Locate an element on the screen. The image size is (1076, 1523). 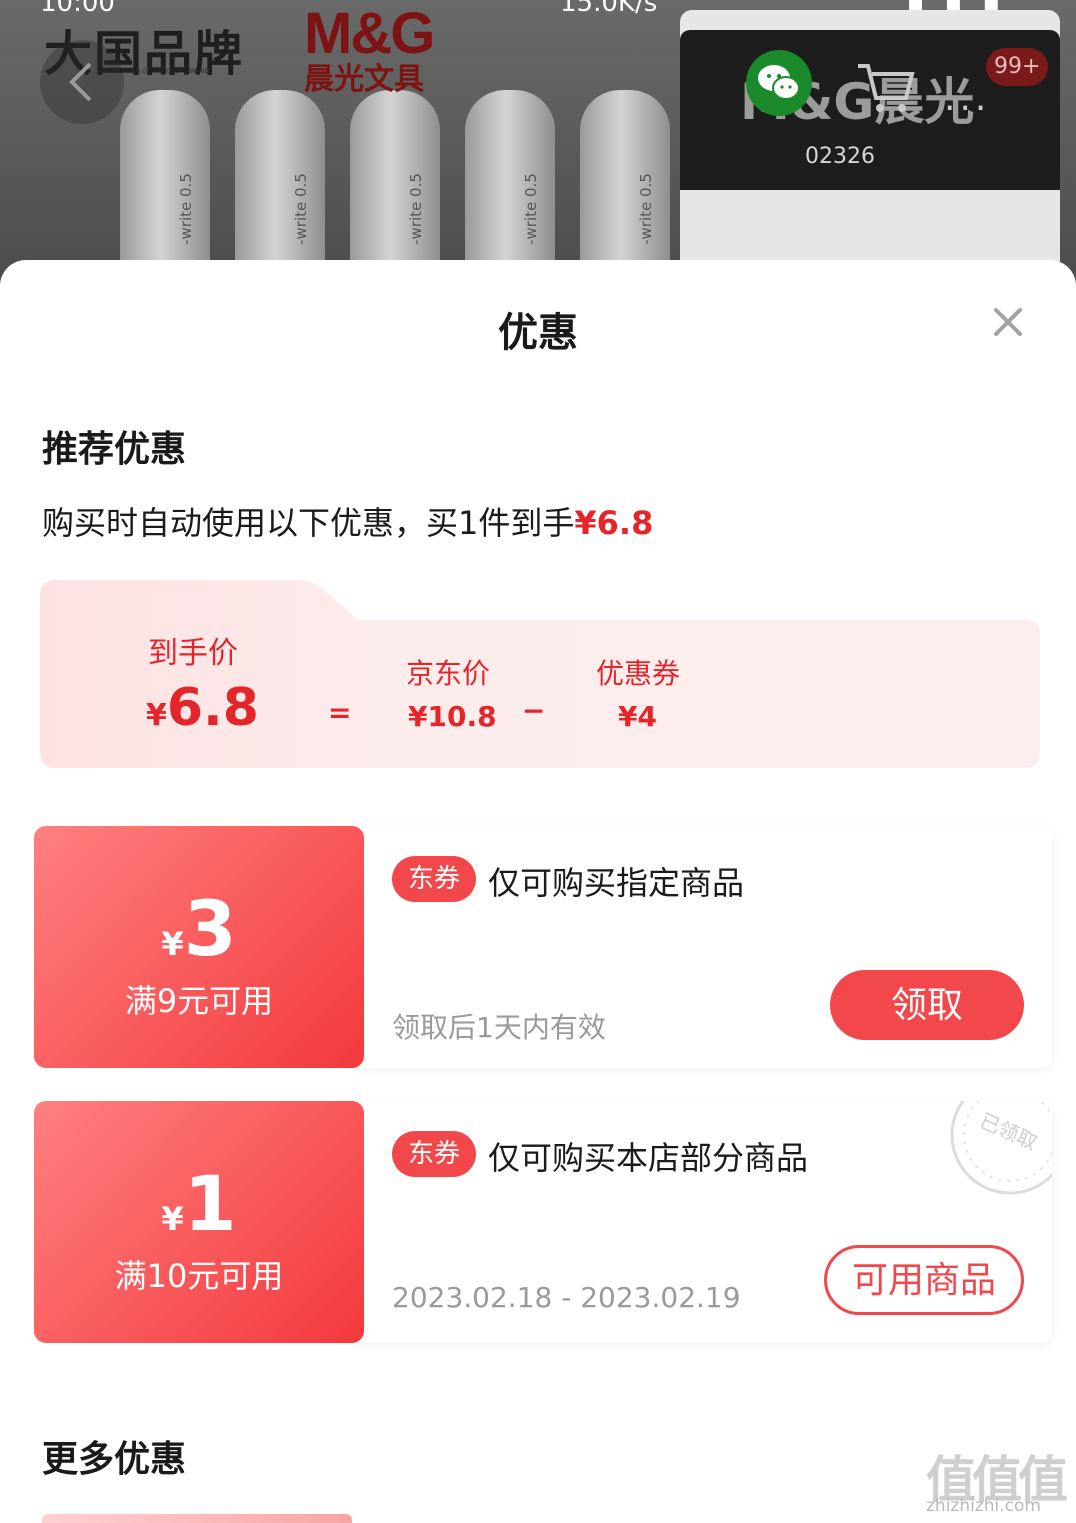
close-button is located at coordinates (1008, 322).